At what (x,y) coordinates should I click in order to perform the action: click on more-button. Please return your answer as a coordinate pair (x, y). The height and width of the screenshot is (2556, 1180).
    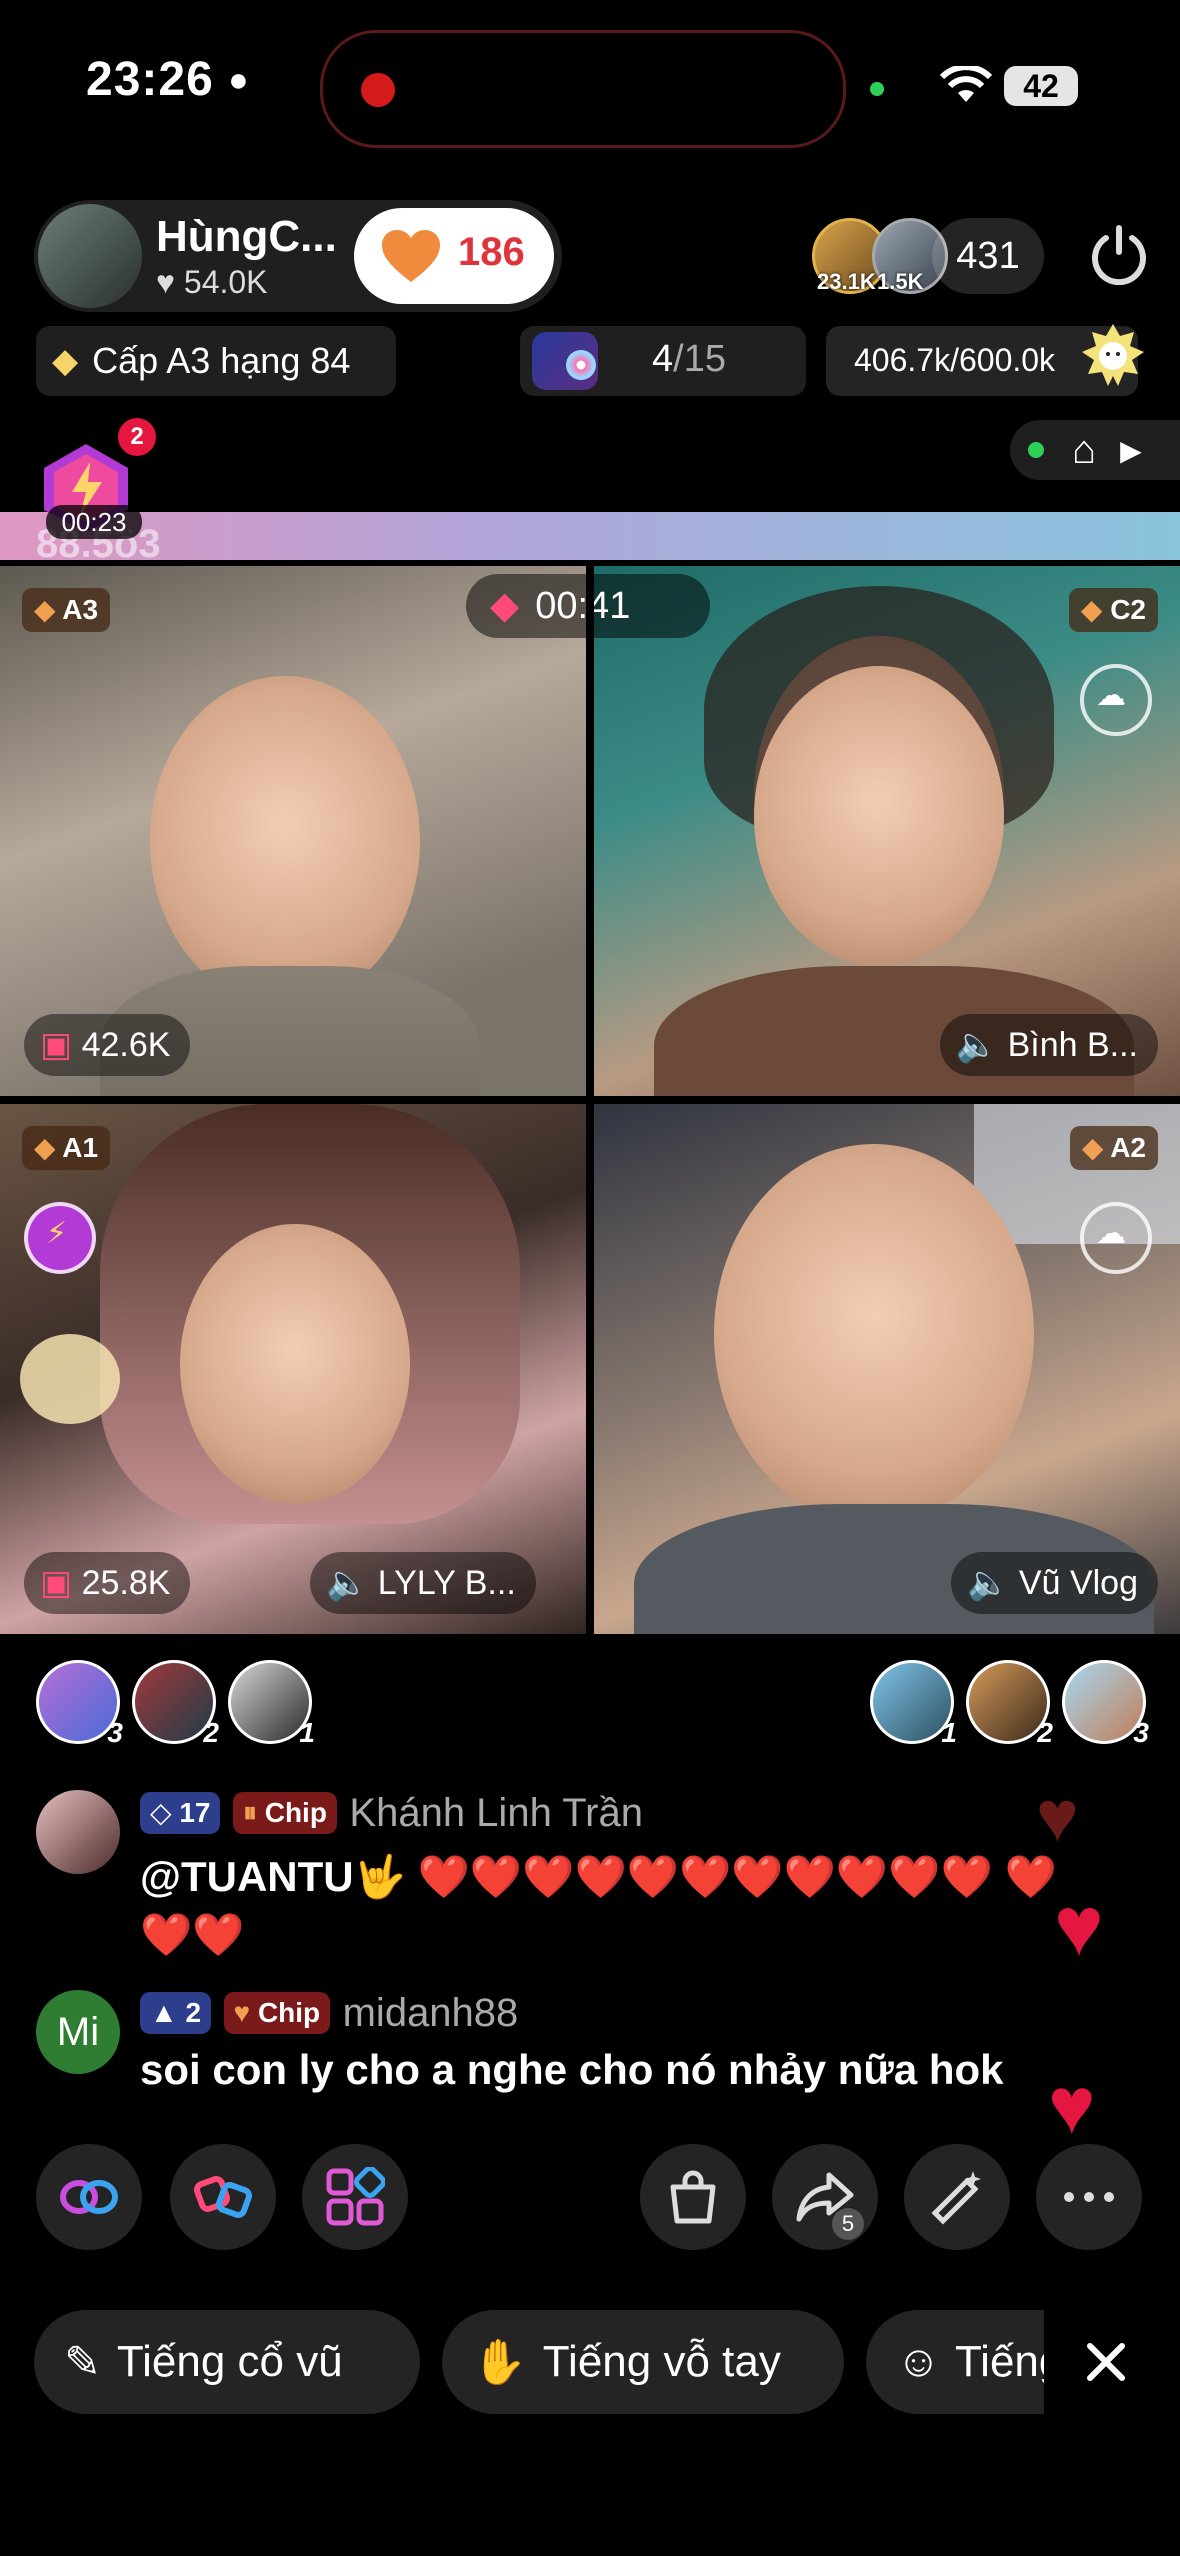
    Looking at the image, I should click on (1089, 2197).